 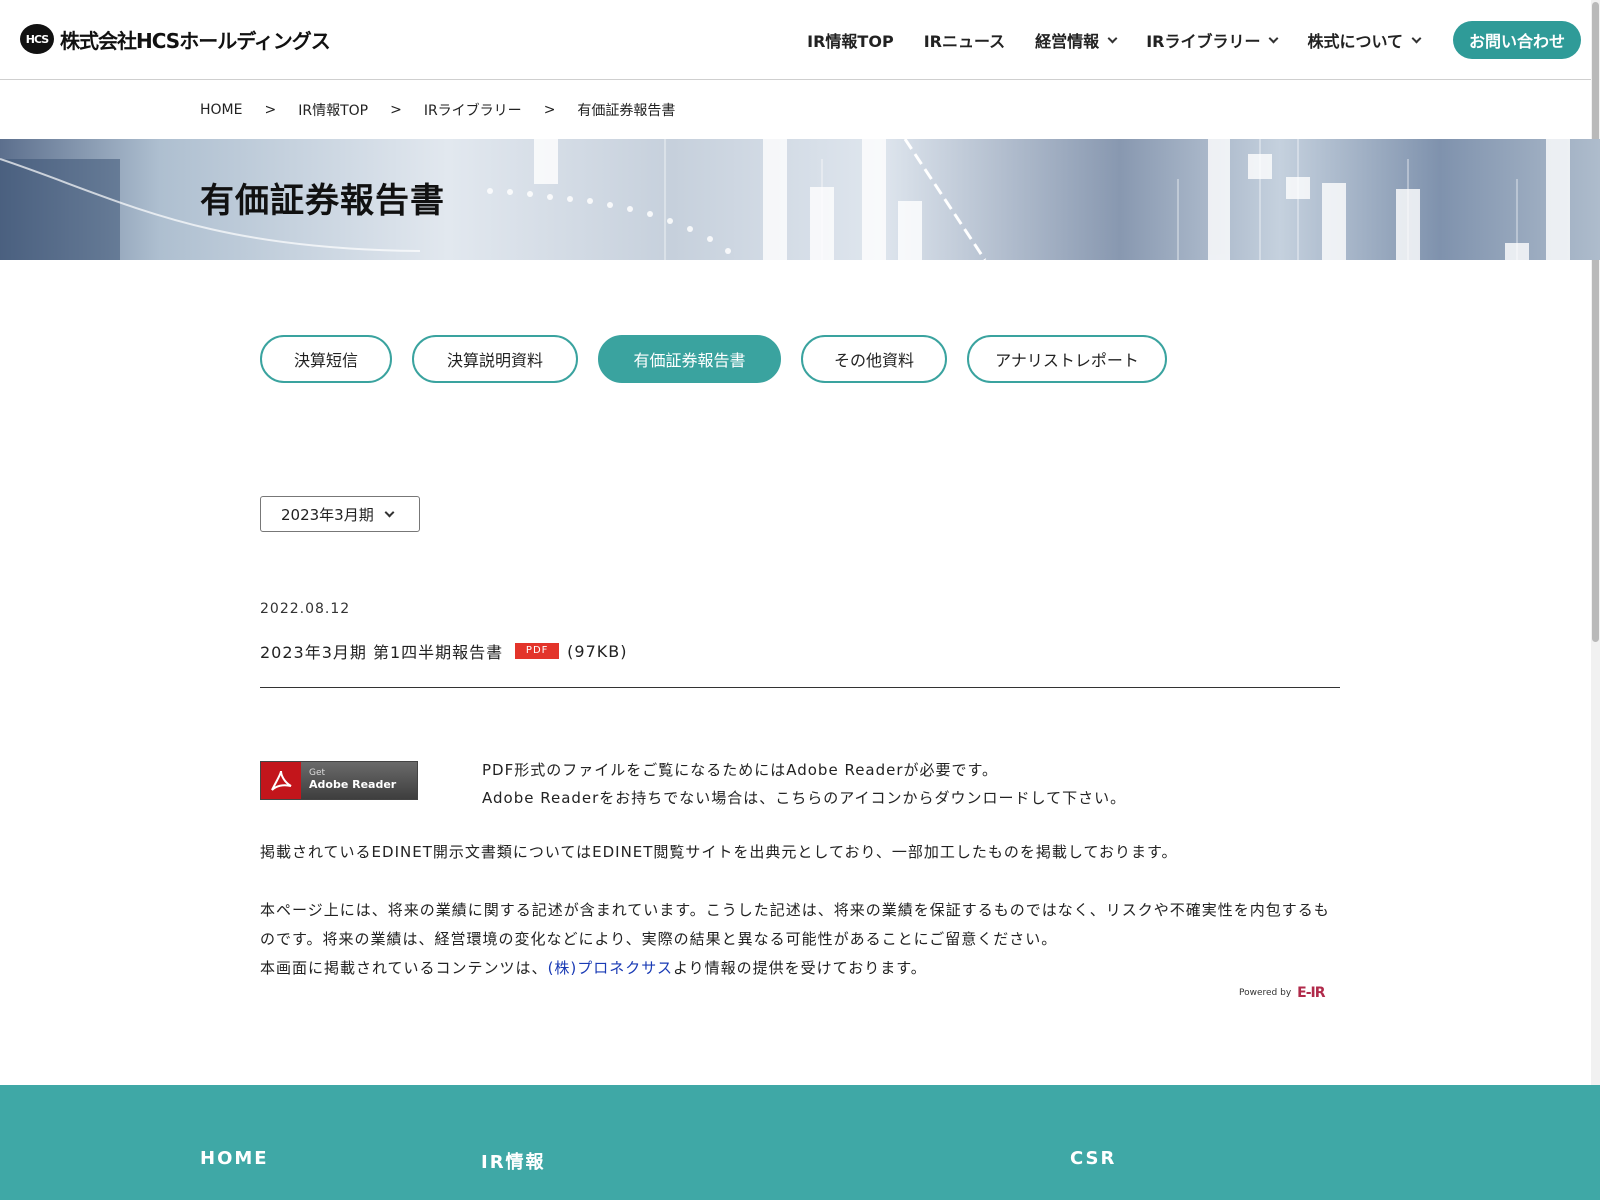 I want to click on adobe-badge-small: Get, so click(x=317, y=773).